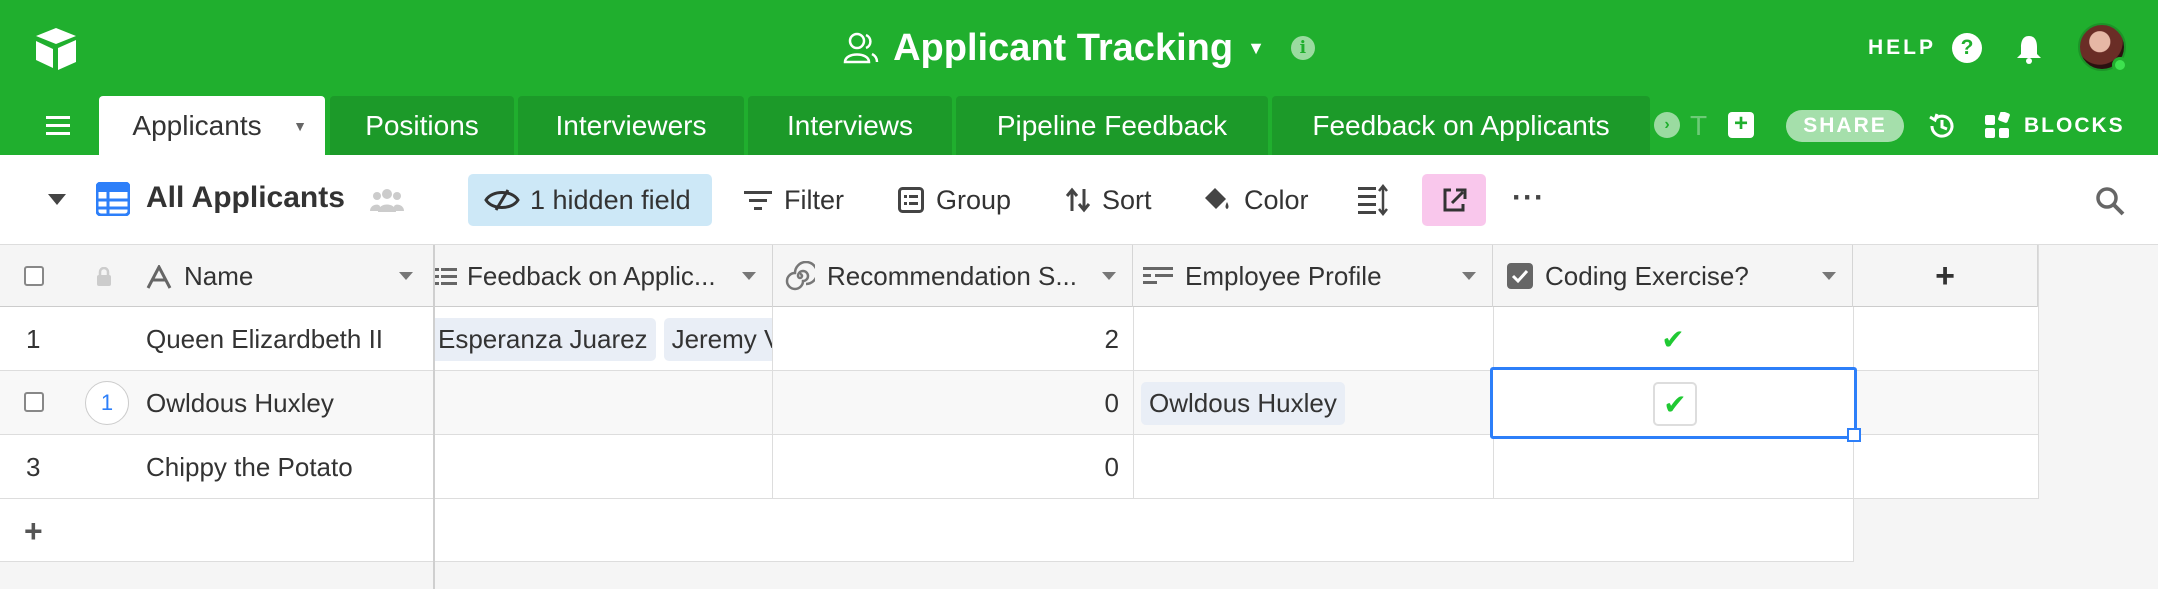  What do you see at coordinates (107, 403) in the screenshot?
I see `comment-count-badge: 1` at bounding box center [107, 403].